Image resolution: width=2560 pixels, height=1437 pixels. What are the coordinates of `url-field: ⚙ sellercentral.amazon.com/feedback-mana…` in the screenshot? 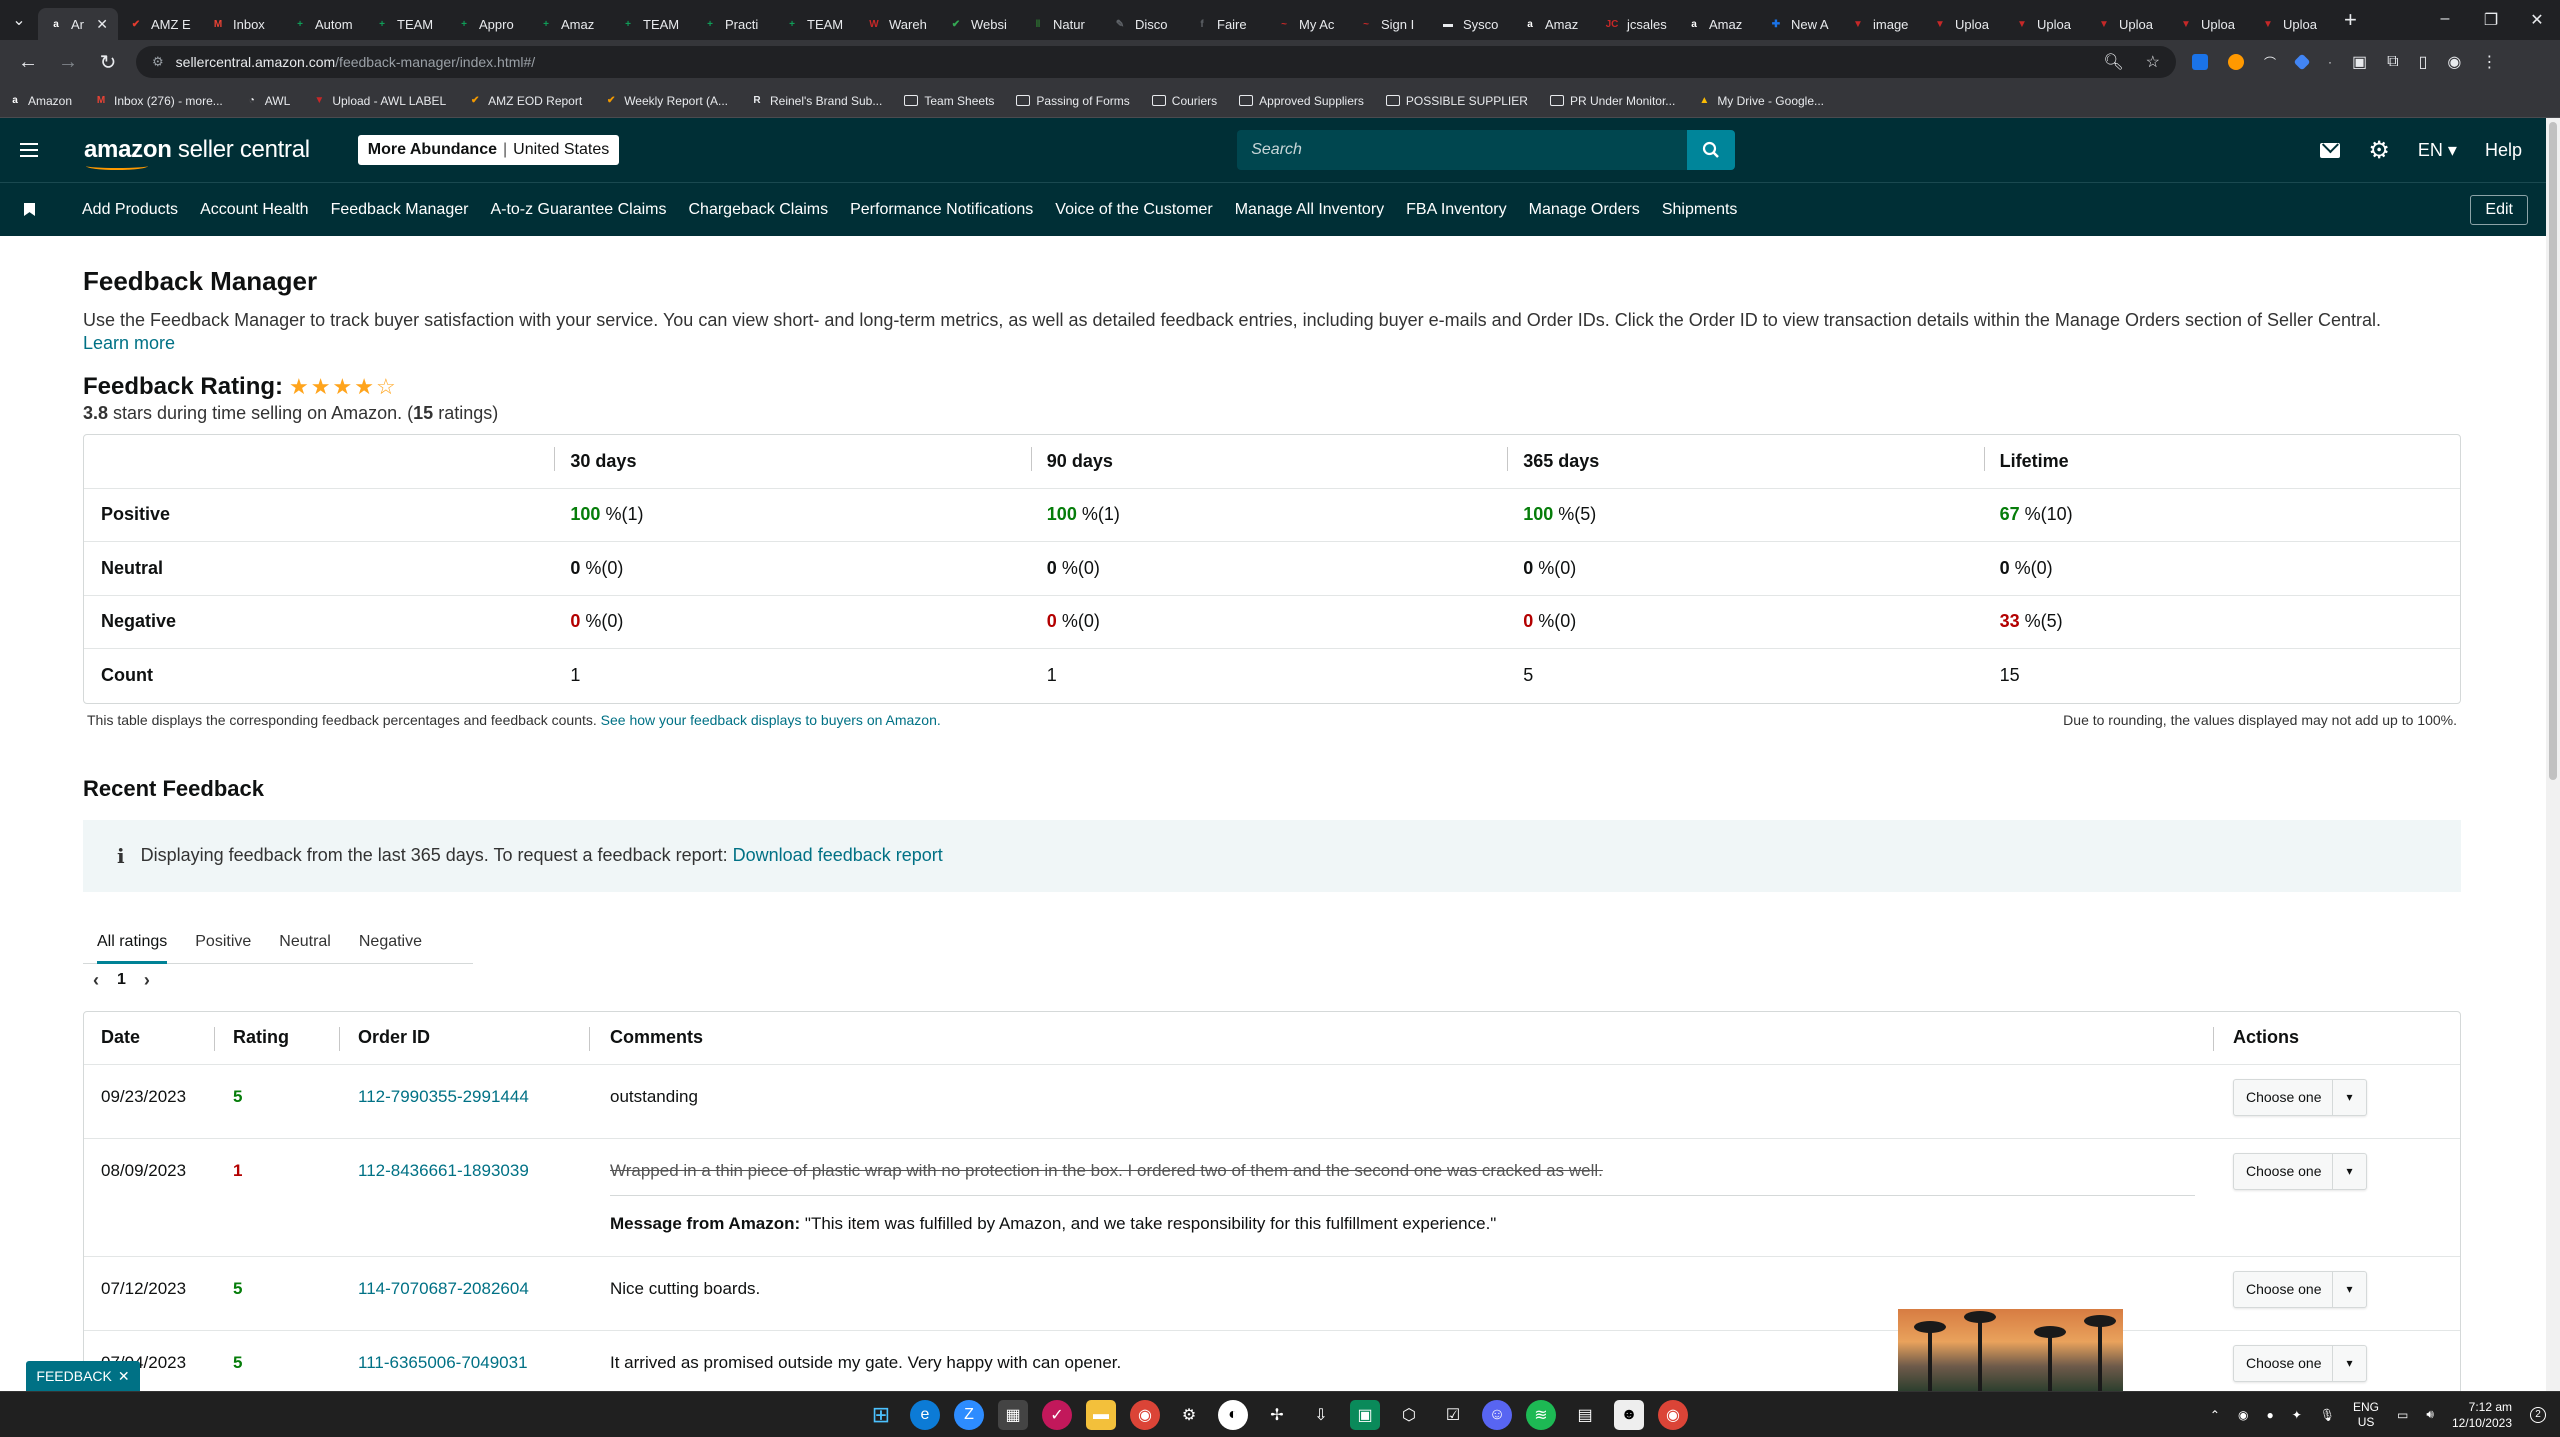 It's located at (1156, 62).